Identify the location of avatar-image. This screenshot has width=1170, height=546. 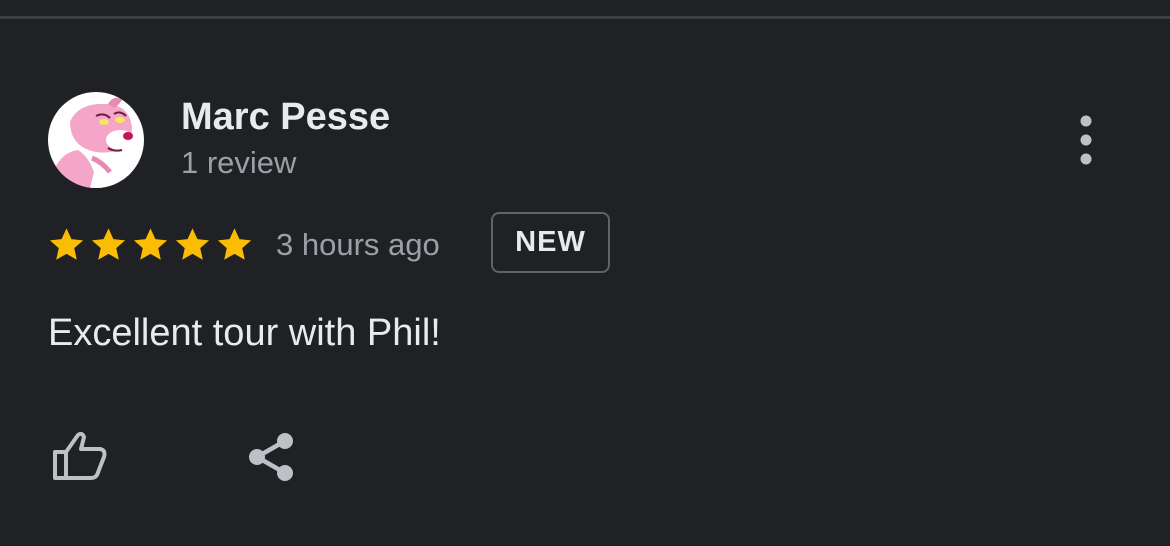
(94, 142).